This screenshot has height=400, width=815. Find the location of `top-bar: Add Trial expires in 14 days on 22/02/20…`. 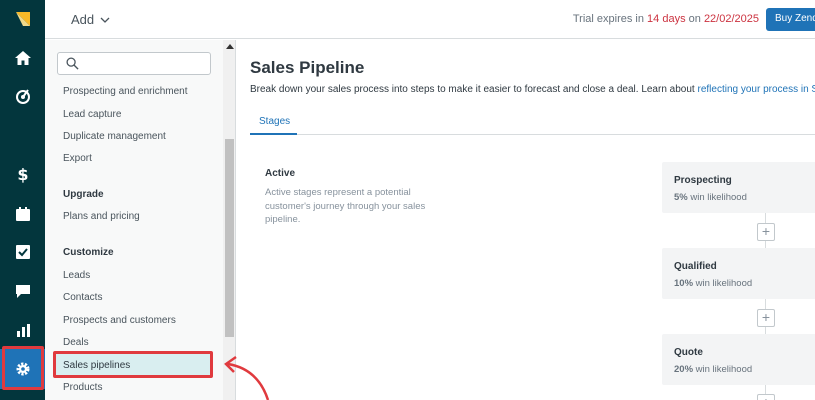

top-bar: Add Trial expires in 14 days on 22/02/20… is located at coordinates (430, 19).